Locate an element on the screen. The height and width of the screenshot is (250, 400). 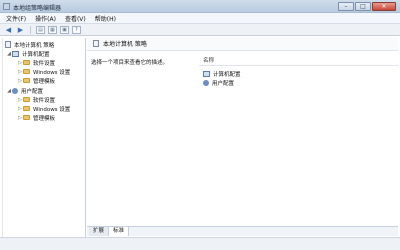
tree-item-software-settings: ▷ 软件设置 is located at coordinates (36, 62).